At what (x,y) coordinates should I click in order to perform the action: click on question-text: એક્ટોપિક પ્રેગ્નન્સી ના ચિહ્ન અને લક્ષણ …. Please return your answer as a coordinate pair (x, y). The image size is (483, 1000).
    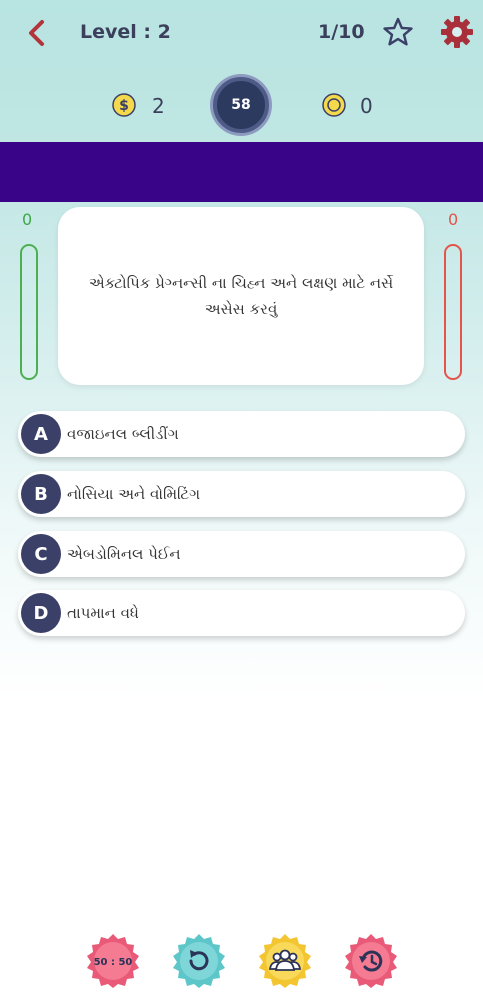
    Looking at the image, I should click on (241, 296).